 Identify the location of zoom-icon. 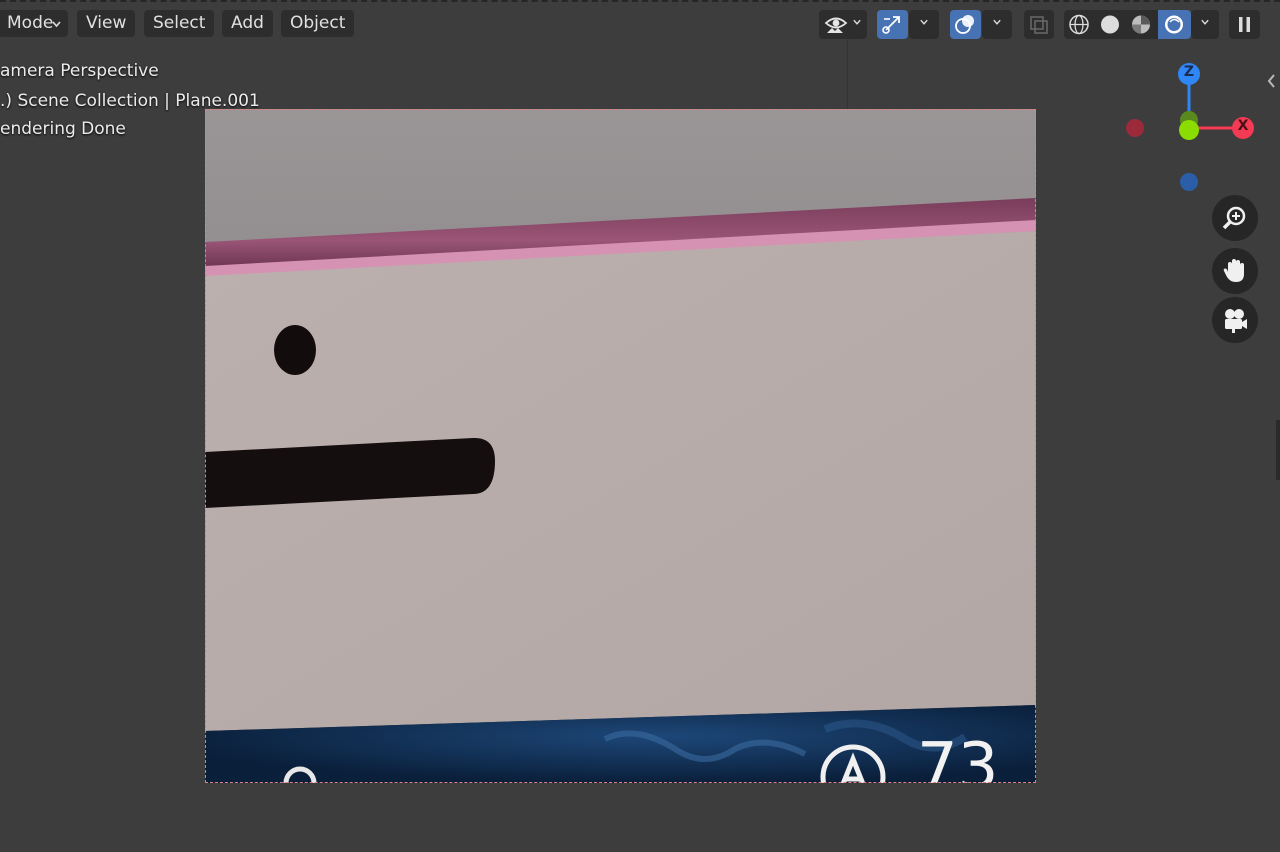
(1234, 218).